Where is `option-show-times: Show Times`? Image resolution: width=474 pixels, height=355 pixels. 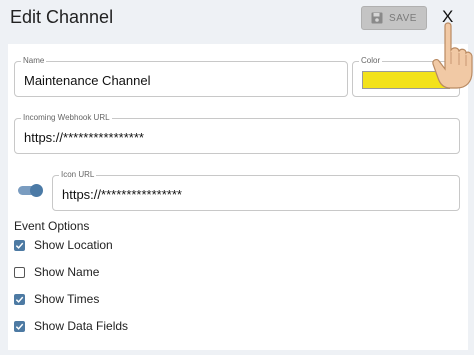
option-show-times: Show Times is located at coordinates (56, 299).